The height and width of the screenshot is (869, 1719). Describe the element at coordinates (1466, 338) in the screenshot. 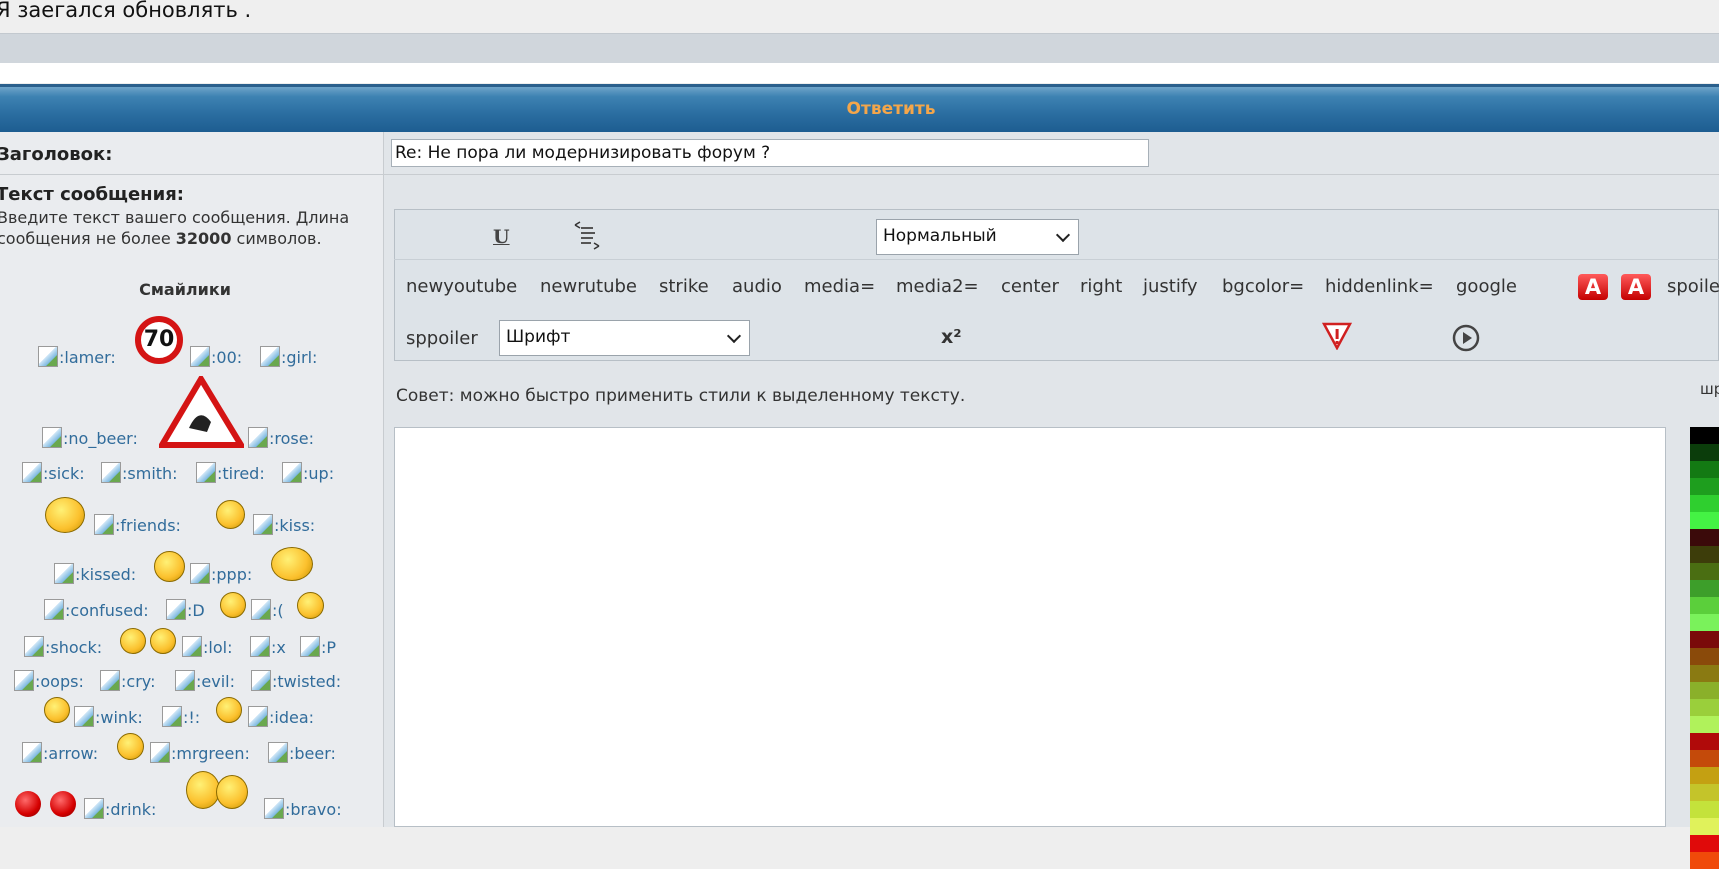

I see `play-icon` at that location.